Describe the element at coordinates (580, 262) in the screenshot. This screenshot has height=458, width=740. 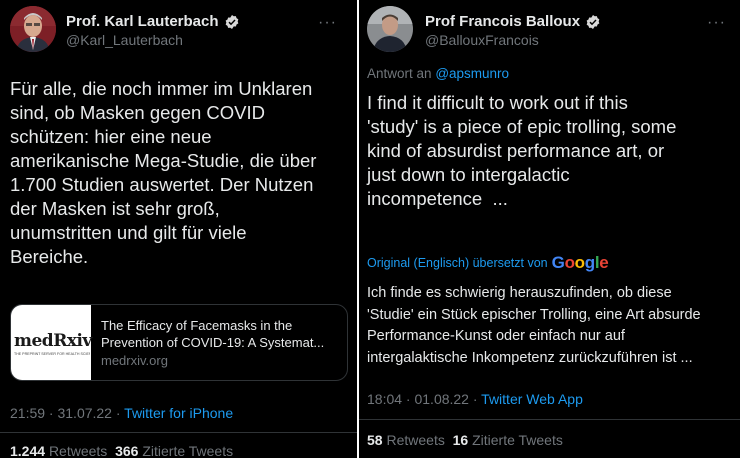
I see `google-logo: Google` at that location.